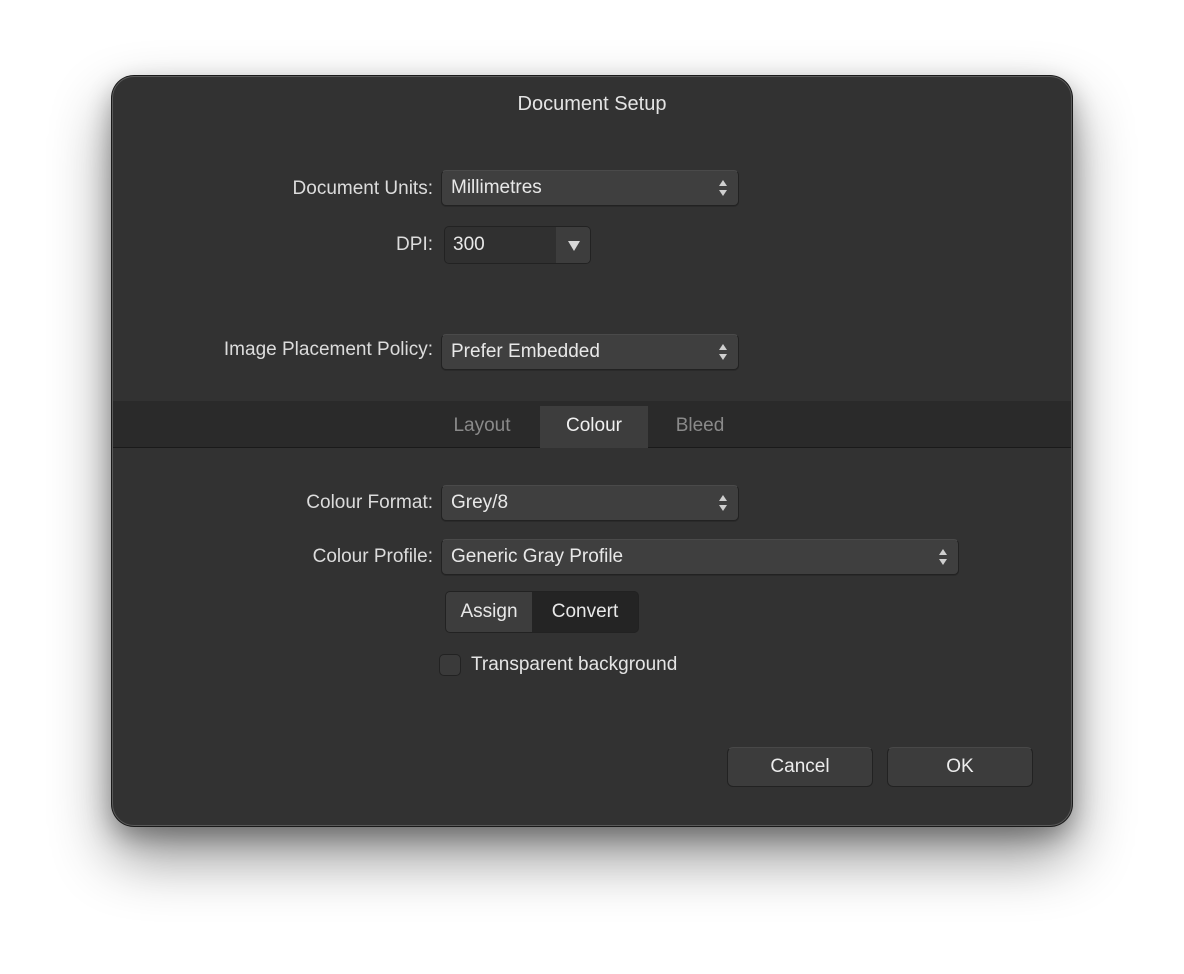 This screenshot has height=974, width=1184. Describe the element at coordinates (362, 188) in the screenshot. I see `document-units-label: Document Units:` at that location.